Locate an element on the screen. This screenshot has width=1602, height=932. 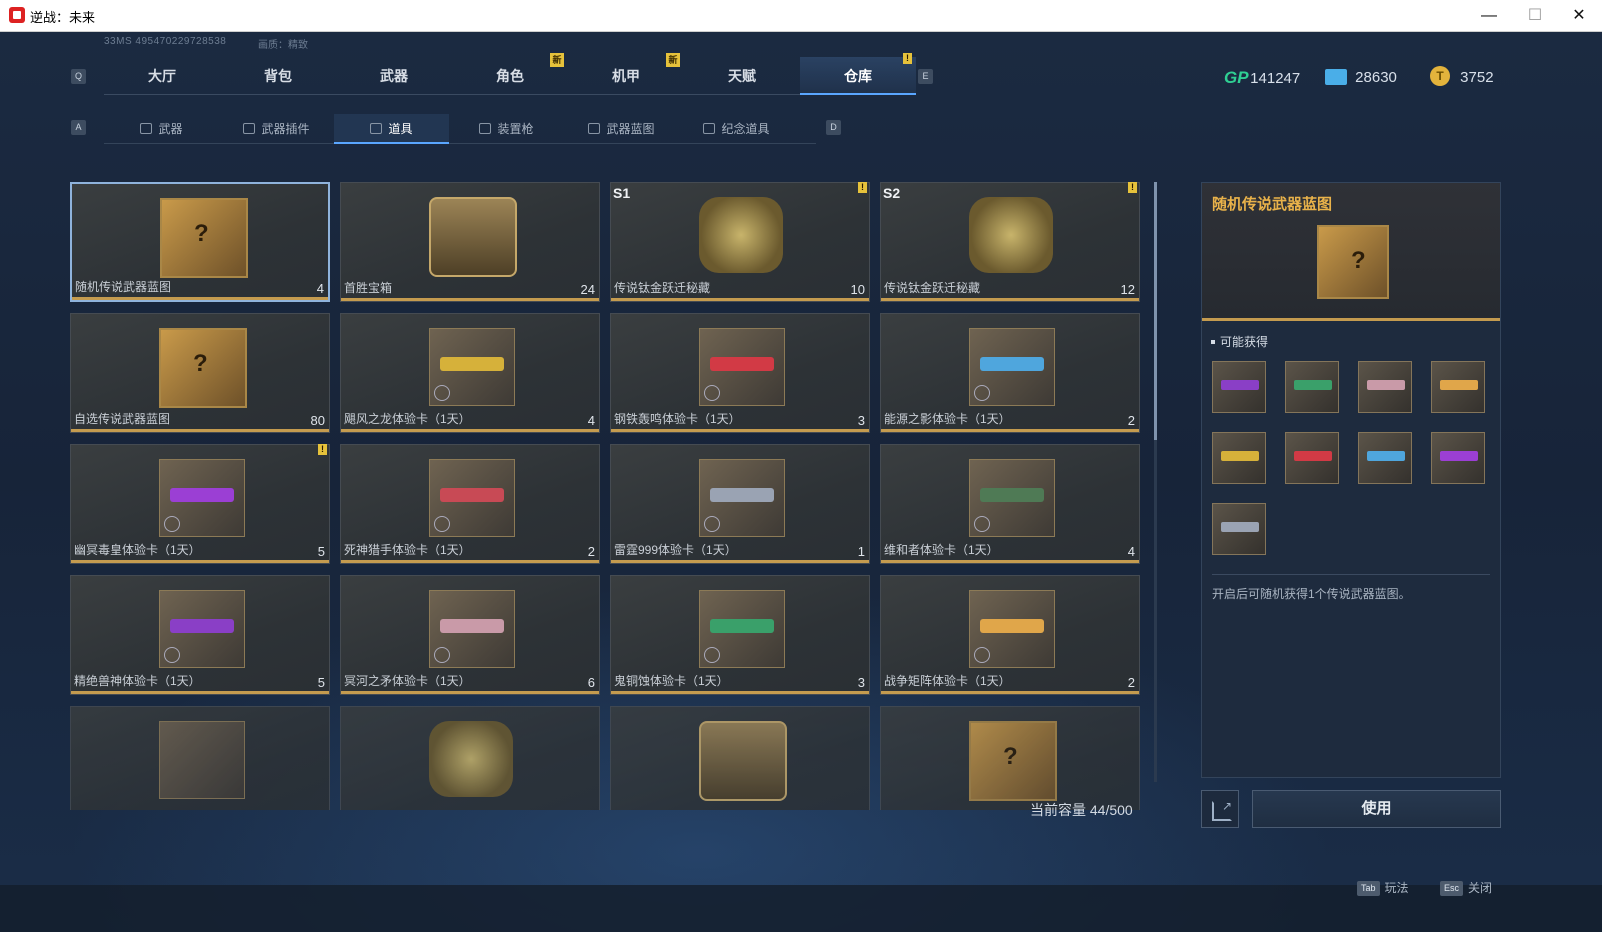
tab-main-0: 大厅 is located at coordinates (162, 76).